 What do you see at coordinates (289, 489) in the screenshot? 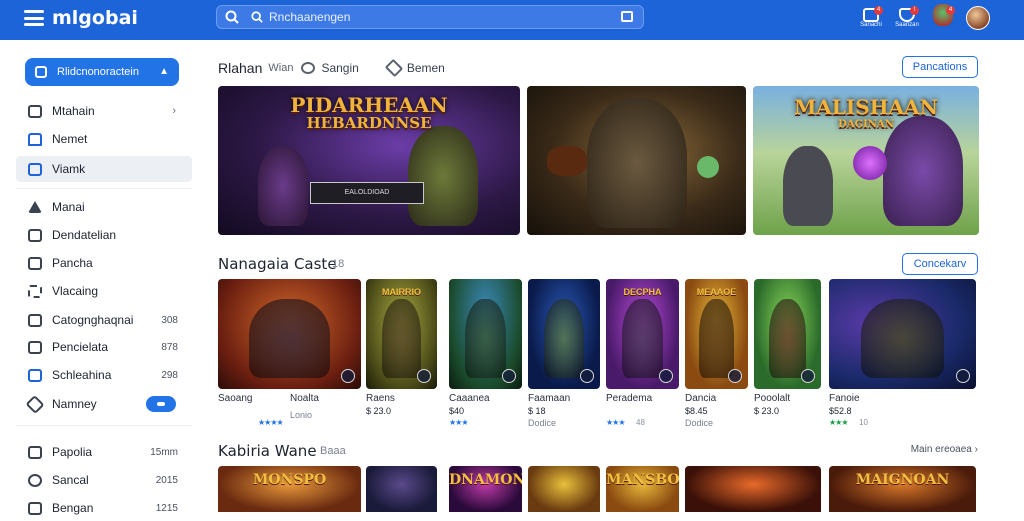
I see `game-card: MONSPO` at bounding box center [289, 489].